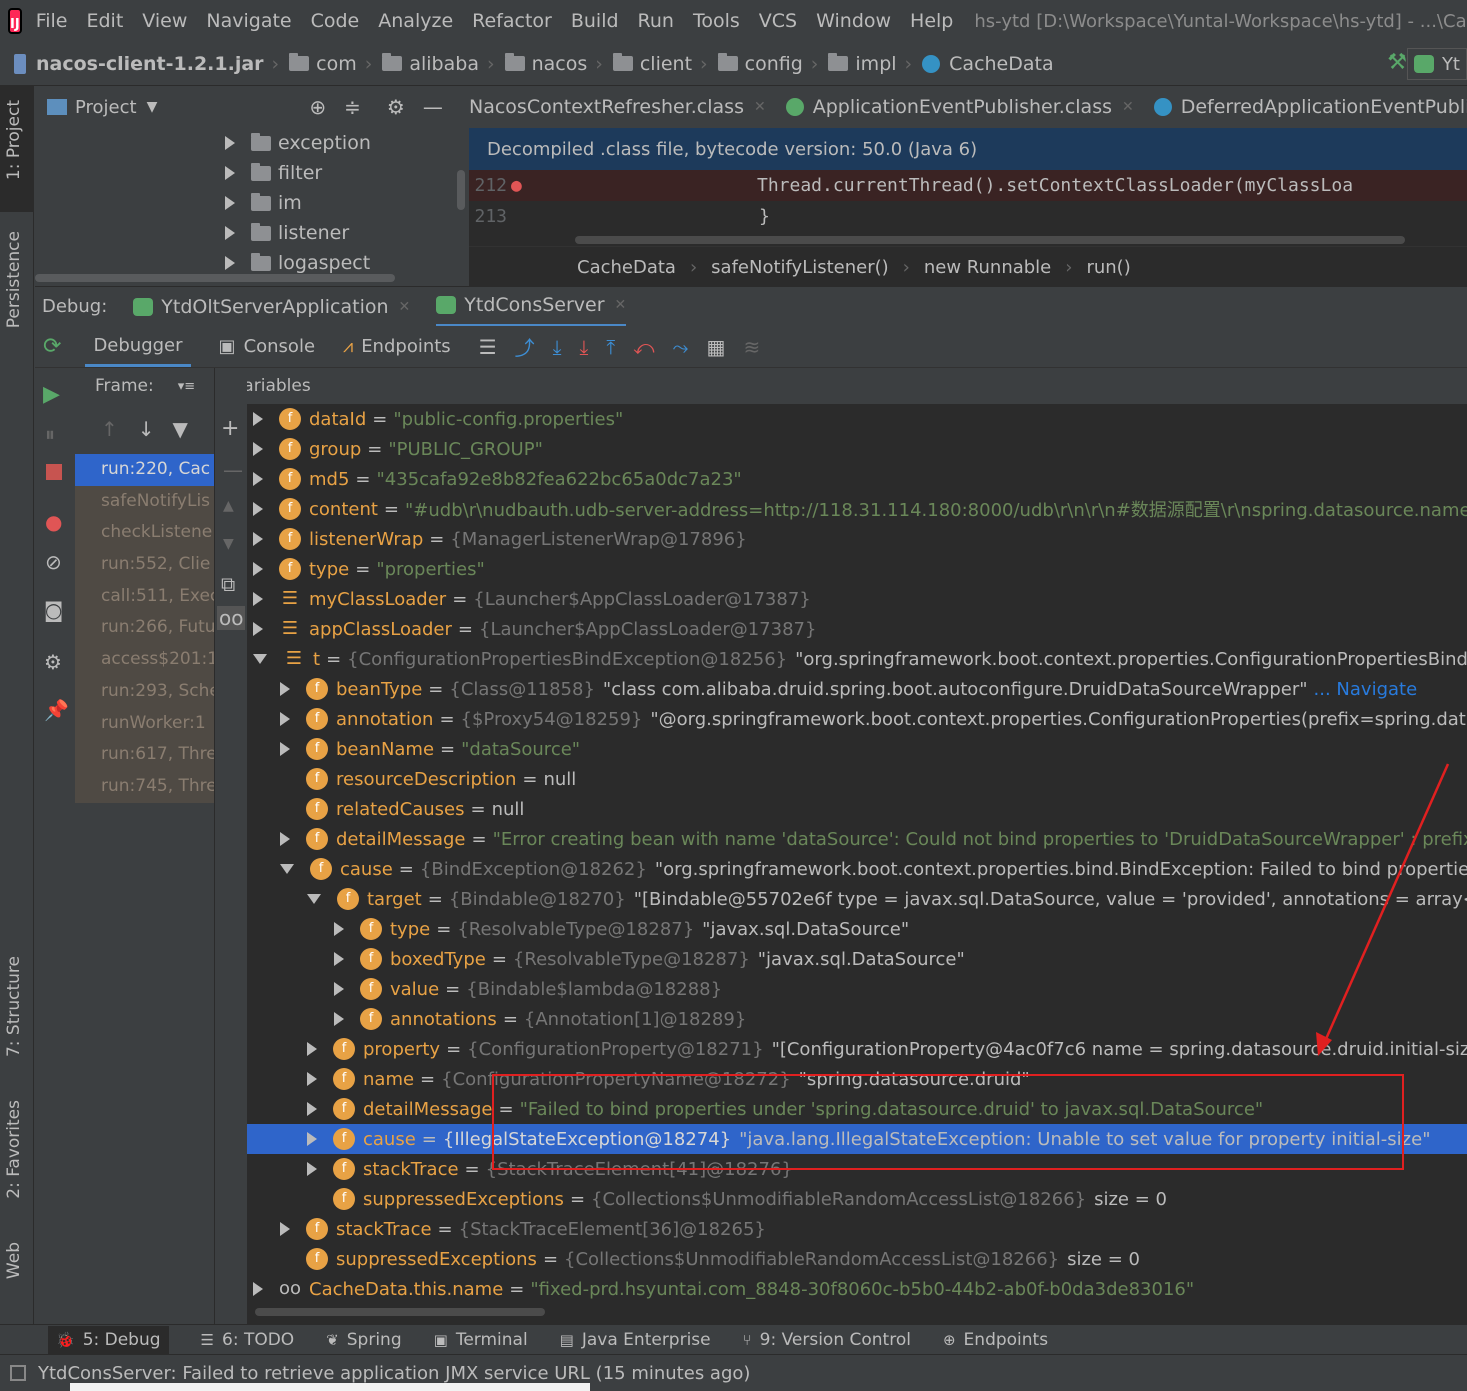  Describe the element at coordinates (144, 723) in the screenshot. I see `frame-item: runWorker:1` at that location.